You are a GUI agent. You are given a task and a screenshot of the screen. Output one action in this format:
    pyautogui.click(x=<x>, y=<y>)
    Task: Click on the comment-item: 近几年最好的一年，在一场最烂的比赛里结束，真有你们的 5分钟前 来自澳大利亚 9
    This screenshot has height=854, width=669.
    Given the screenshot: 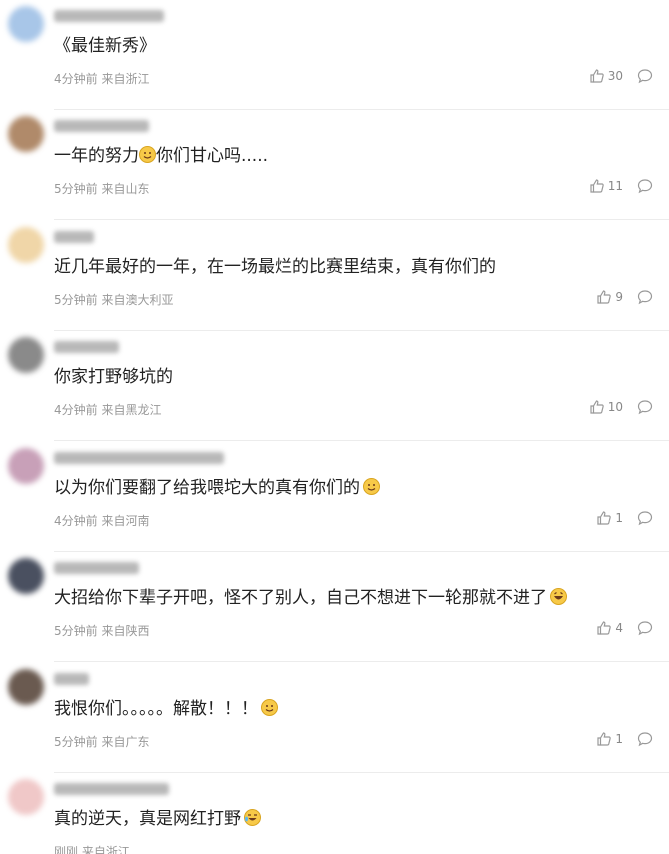 What is the action you would take?
    pyautogui.click(x=334, y=276)
    